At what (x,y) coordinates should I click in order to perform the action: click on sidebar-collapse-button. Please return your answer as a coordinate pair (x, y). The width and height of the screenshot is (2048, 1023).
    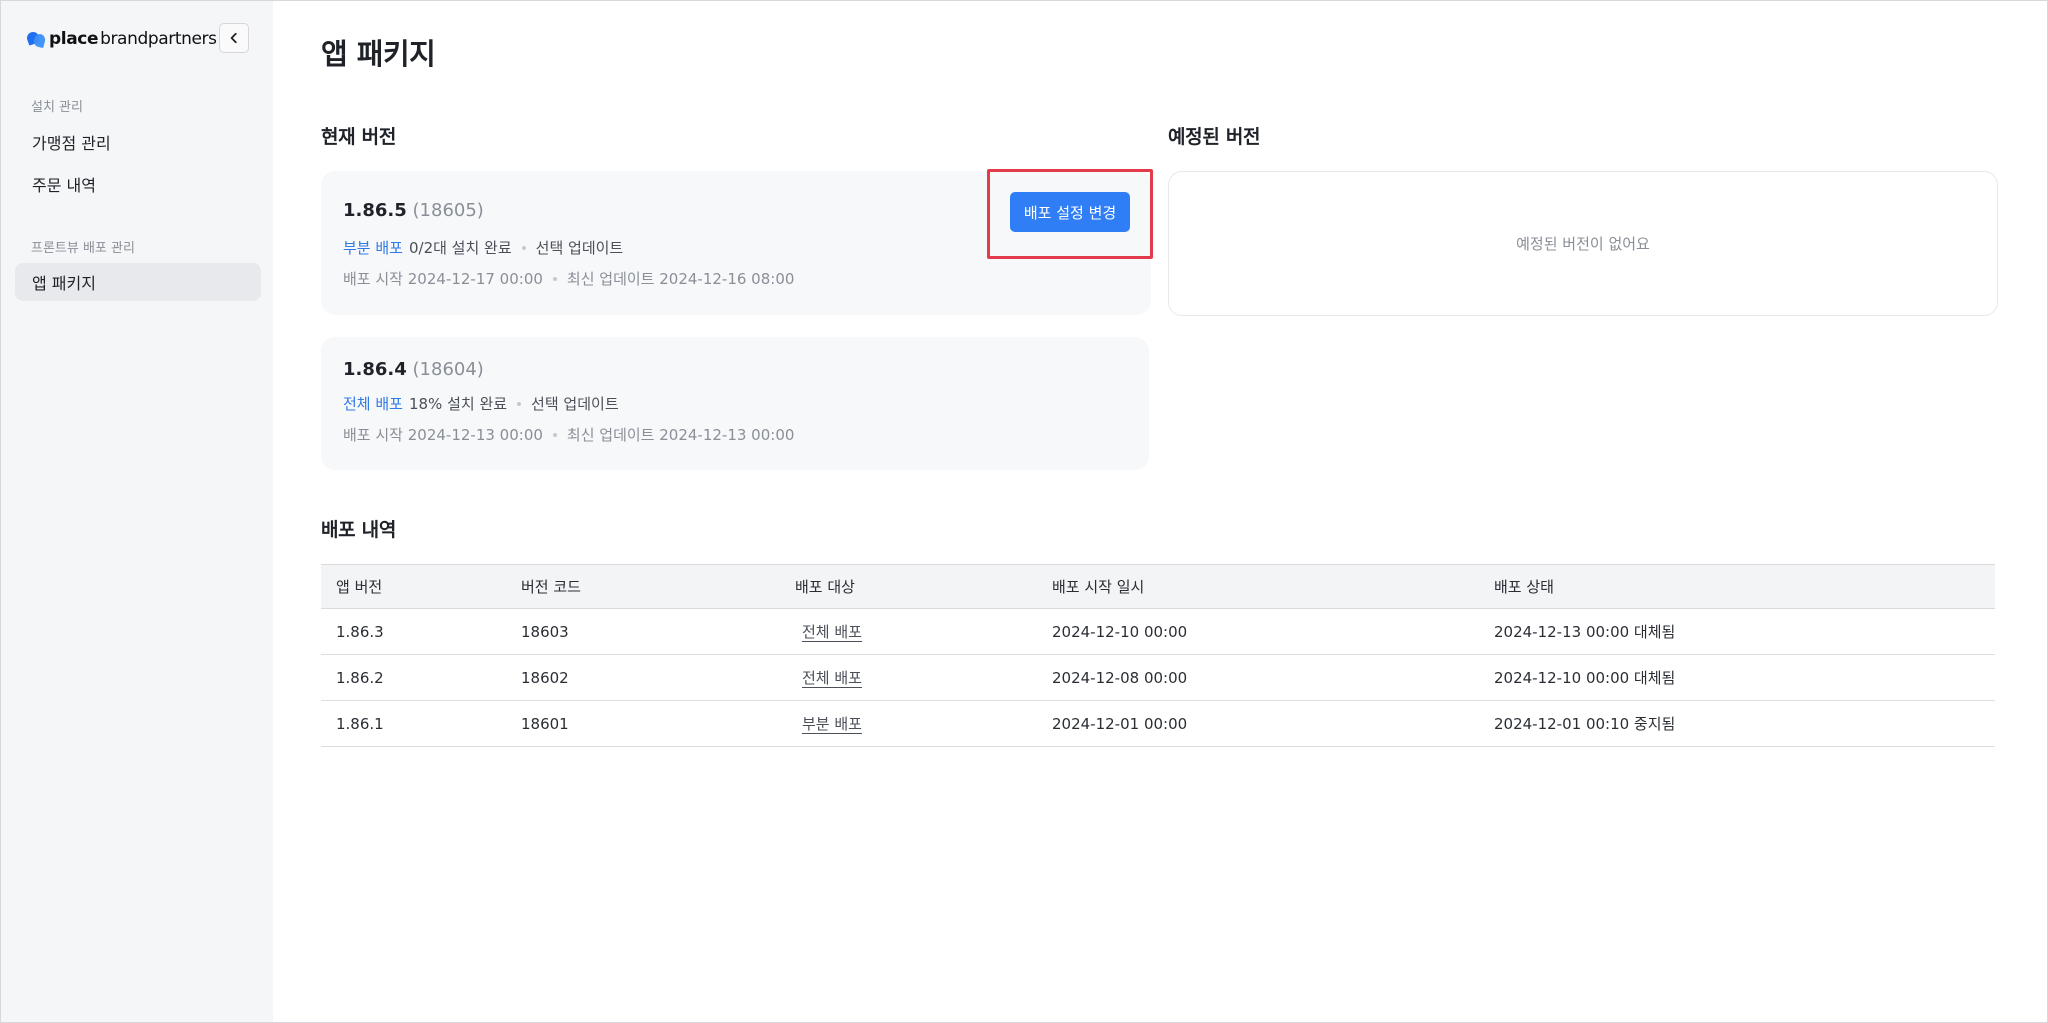
    Looking at the image, I should click on (234, 38).